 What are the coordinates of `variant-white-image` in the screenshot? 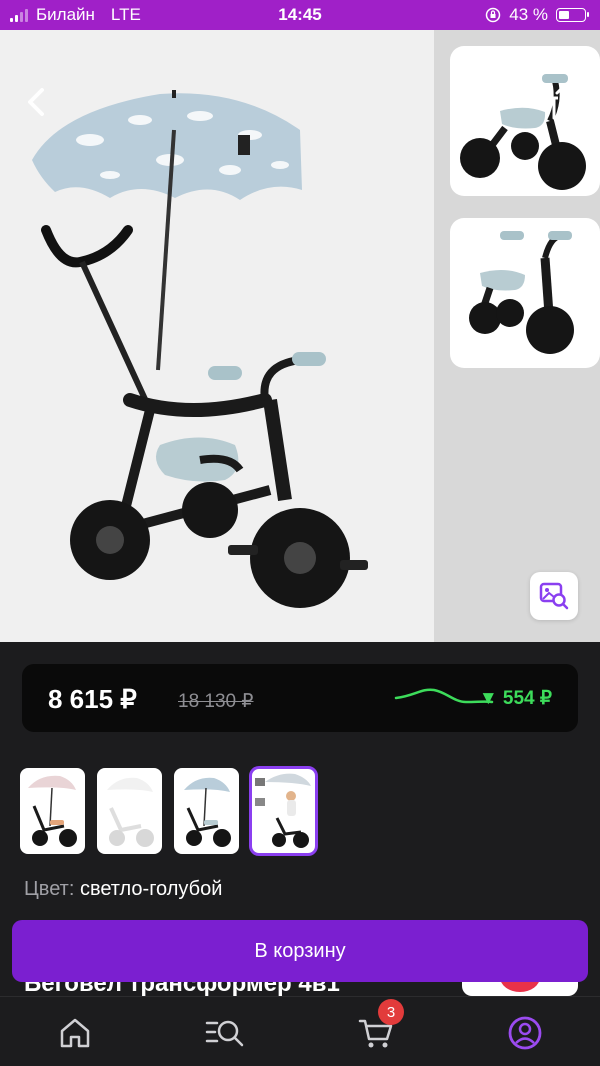 It's located at (130, 812).